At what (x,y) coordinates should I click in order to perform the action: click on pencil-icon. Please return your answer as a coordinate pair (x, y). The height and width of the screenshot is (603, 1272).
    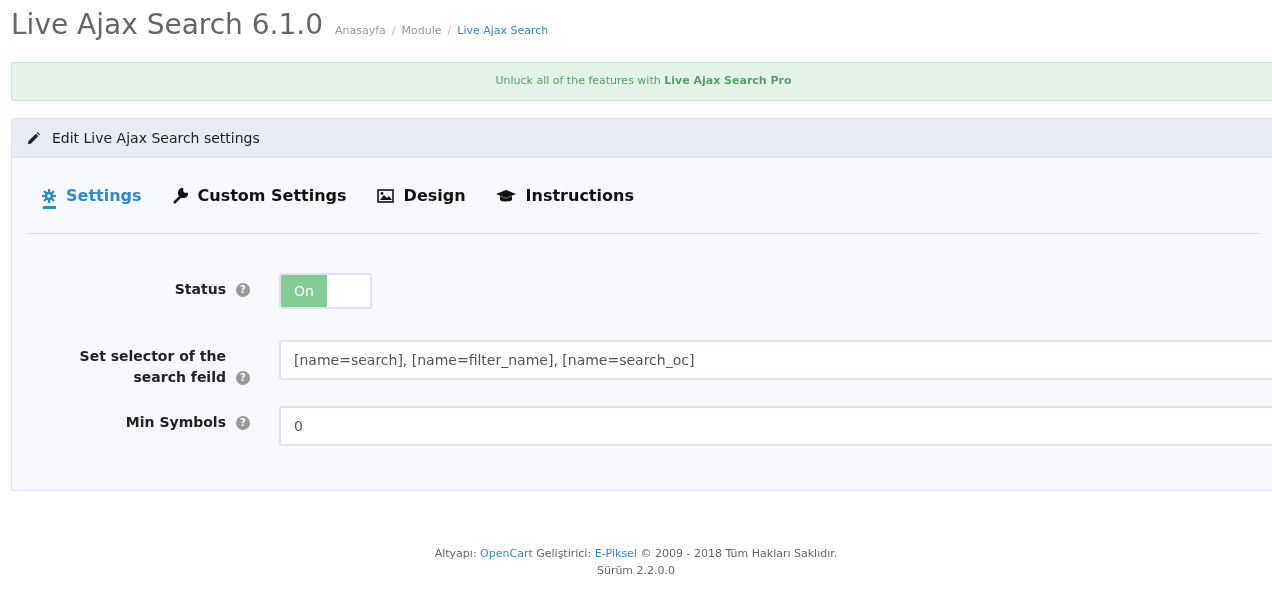
    Looking at the image, I should click on (33, 138).